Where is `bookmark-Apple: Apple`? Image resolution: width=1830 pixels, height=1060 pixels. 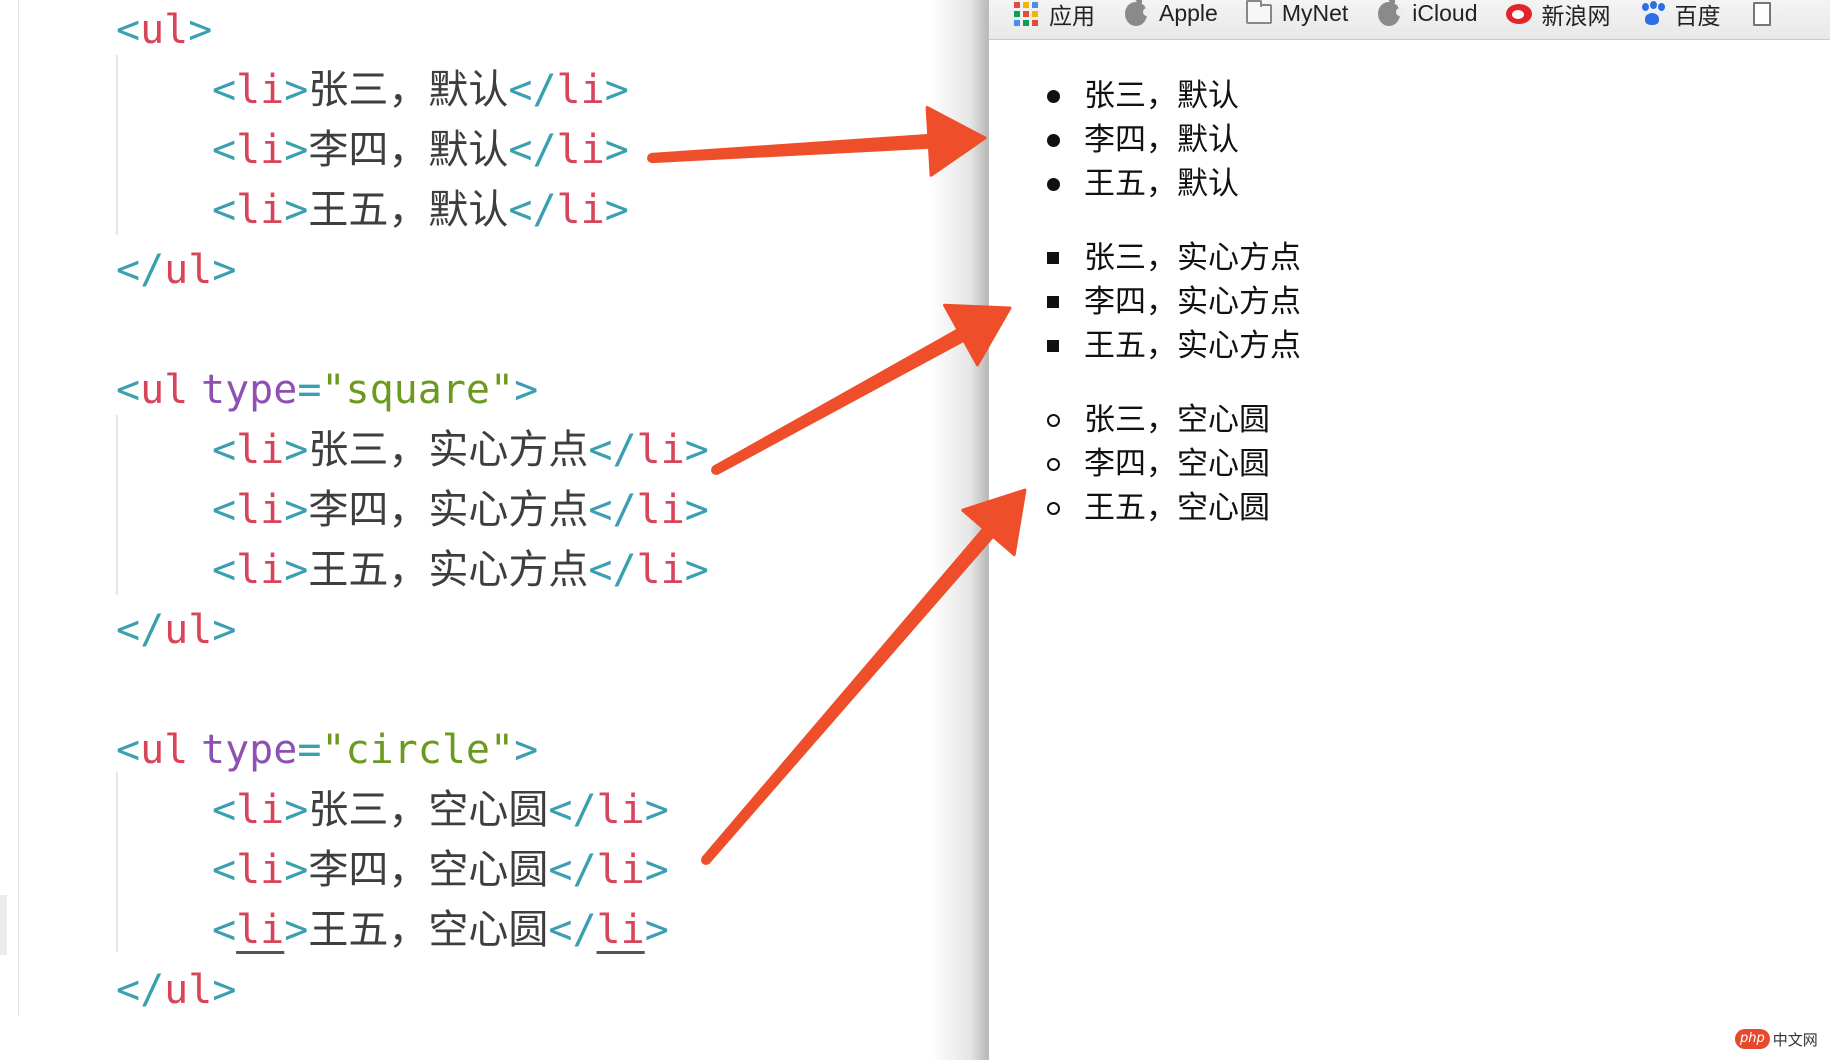
bookmark-Apple: Apple is located at coordinates (1170, 20).